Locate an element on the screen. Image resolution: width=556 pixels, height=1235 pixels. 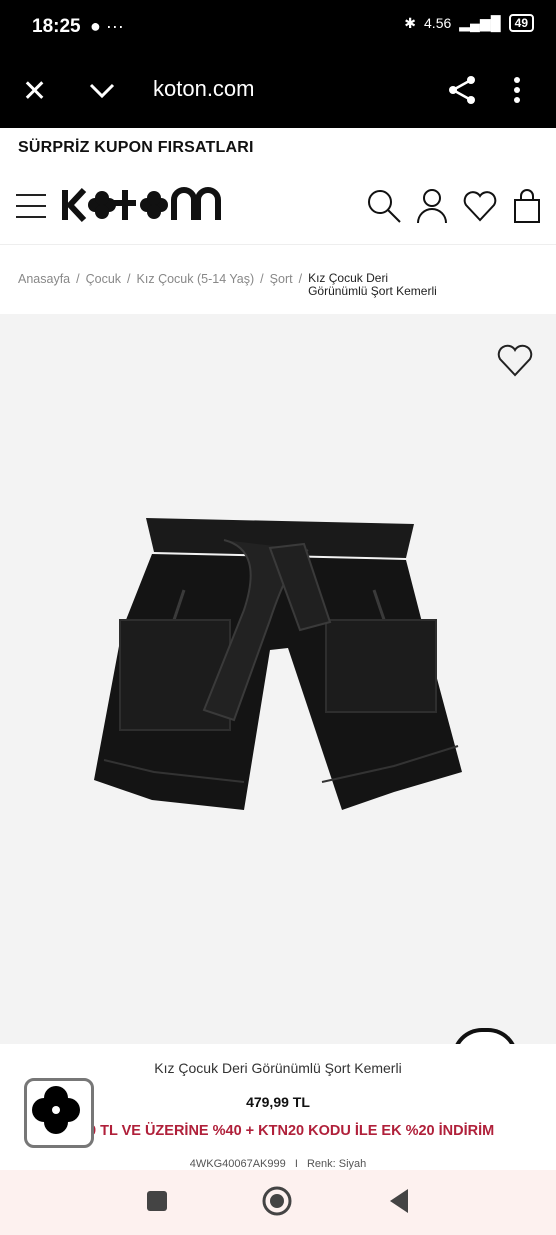
koton-app-logo-icon is located at coordinates (59, 1113).